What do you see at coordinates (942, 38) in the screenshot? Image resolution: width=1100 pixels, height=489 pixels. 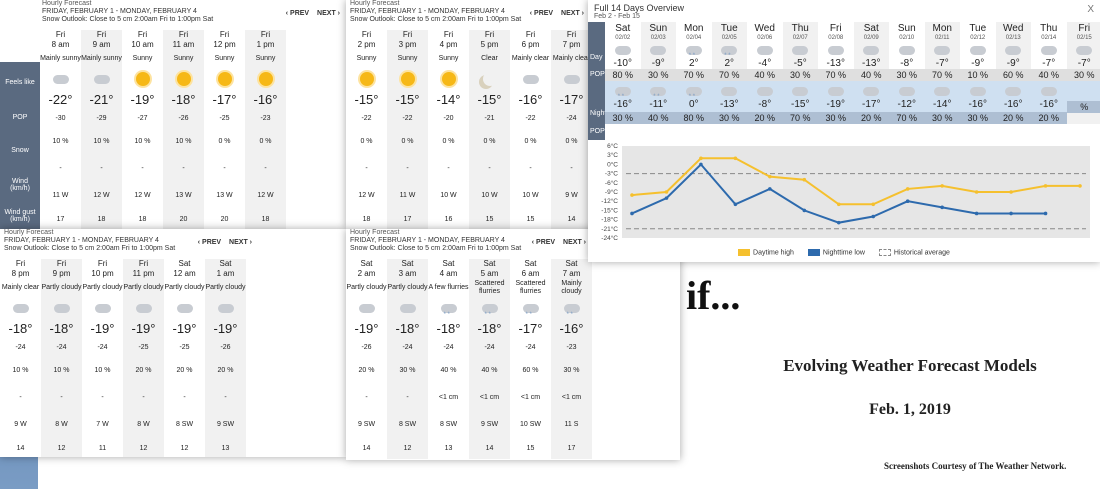 I see `day-date: 02/11` at bounding box center [942, 38].